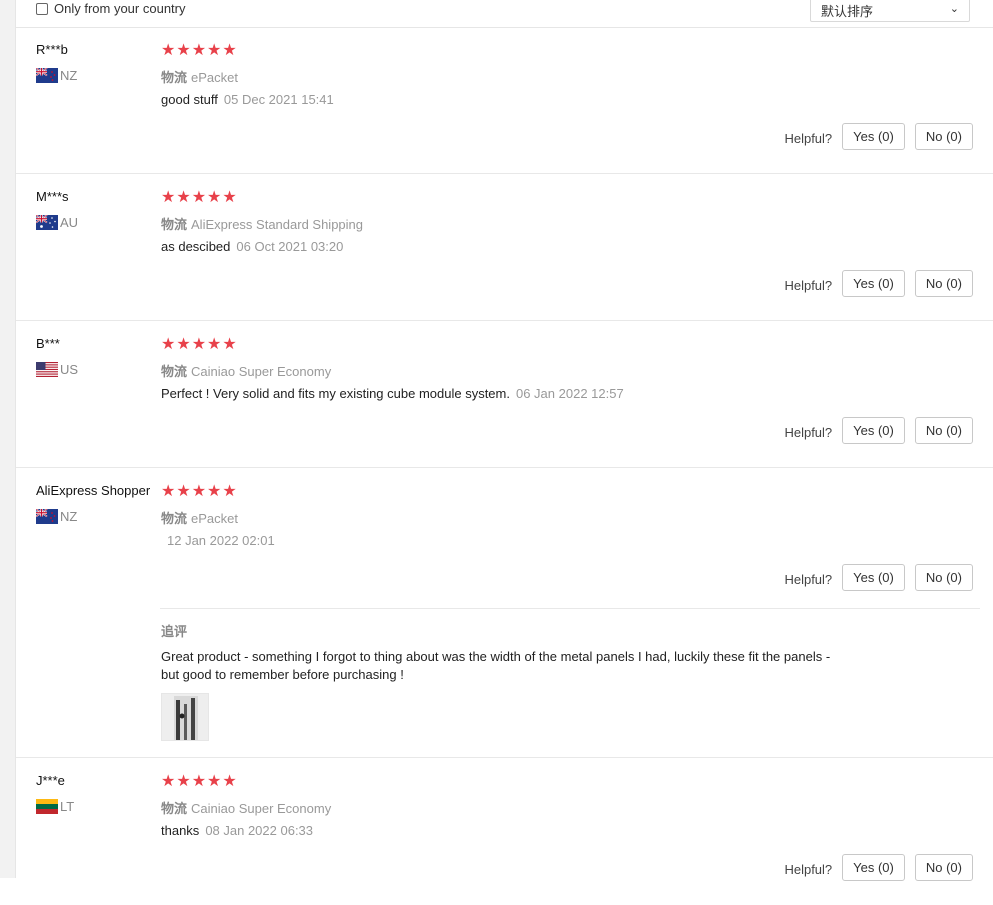 This screenshot has width=993, height=905. I want to click on au-flag-icon, so click(47, 222).